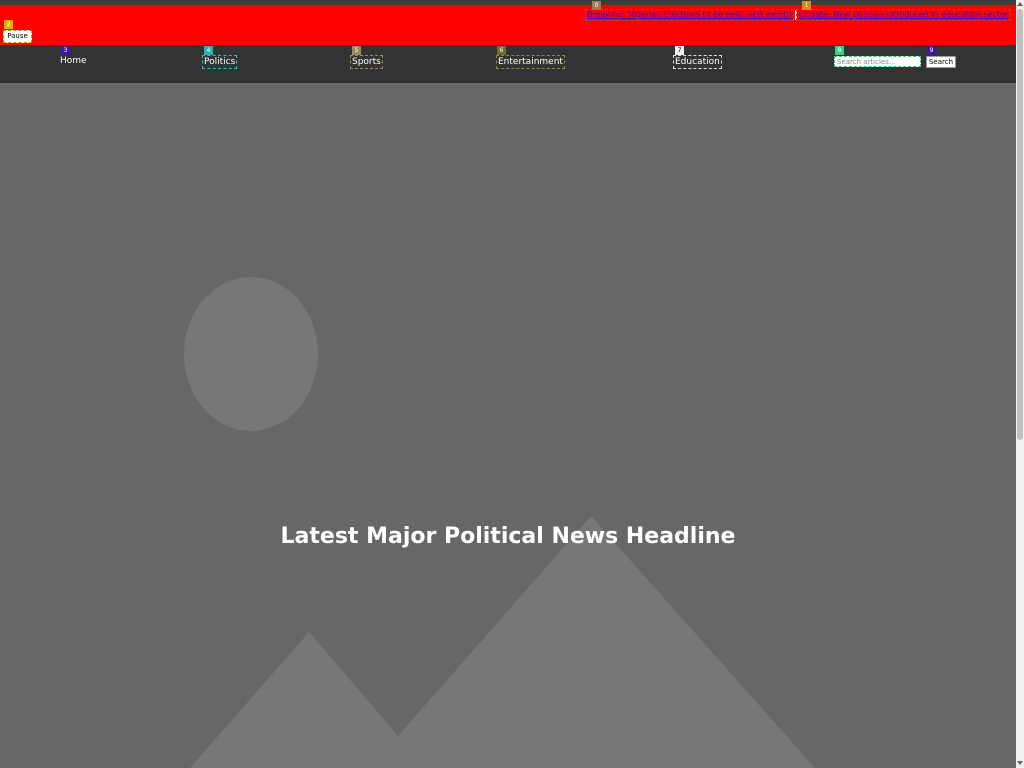 This screenshot has width=1024, height=768. Describe the element at coordinates (501, 50) in the screenshot. I see `element-index-badge: 6` at that location.